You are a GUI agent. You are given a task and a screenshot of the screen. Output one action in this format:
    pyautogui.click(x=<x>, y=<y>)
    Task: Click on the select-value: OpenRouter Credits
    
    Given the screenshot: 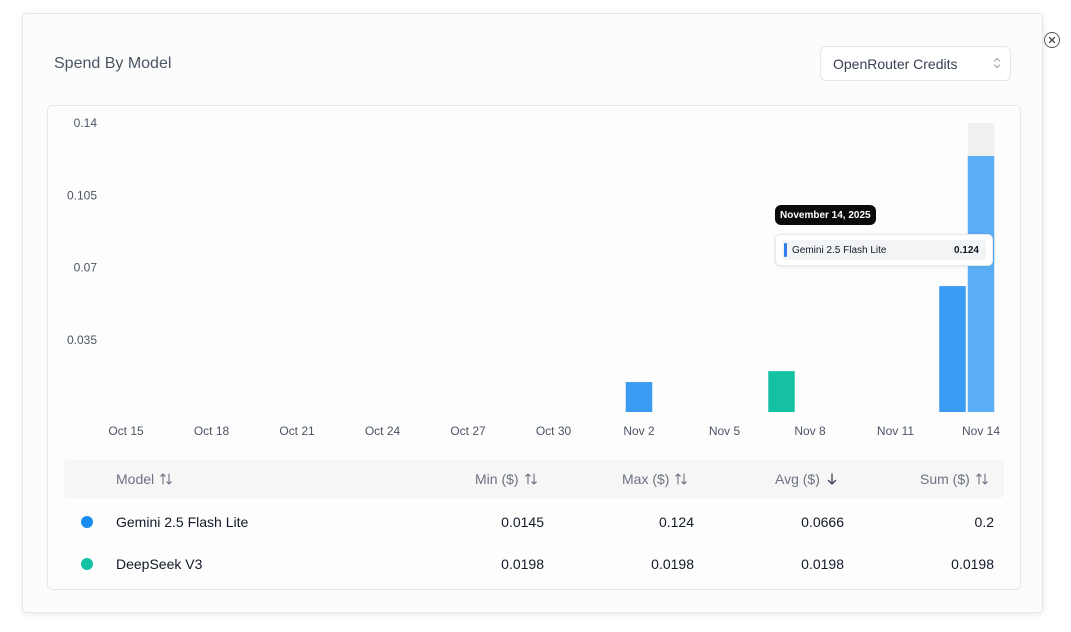 What is the action you would take?
    pyautogui.click(x=895, y=63)
    